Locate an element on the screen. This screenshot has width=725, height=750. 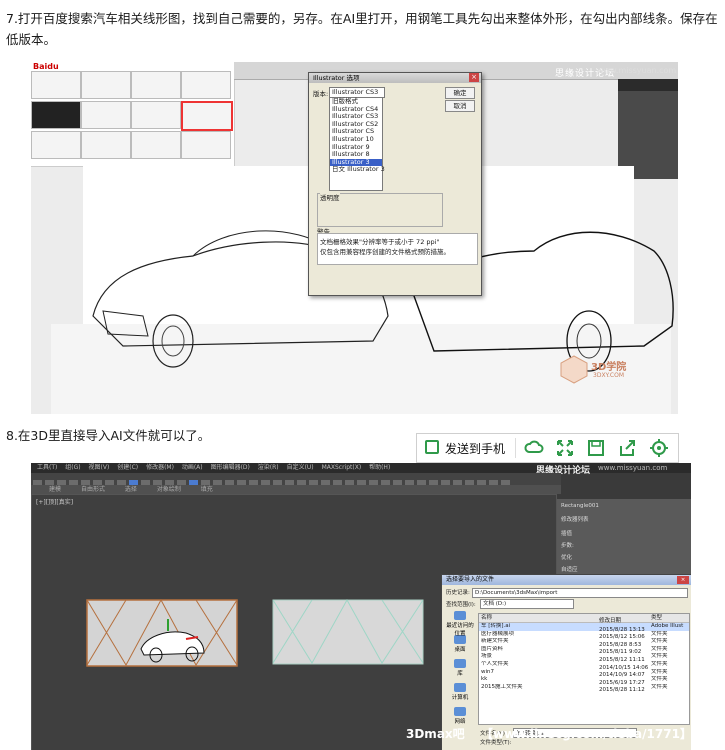
file-list-header: 名称 修改日期 类型 is located at coordinates (584, 619).